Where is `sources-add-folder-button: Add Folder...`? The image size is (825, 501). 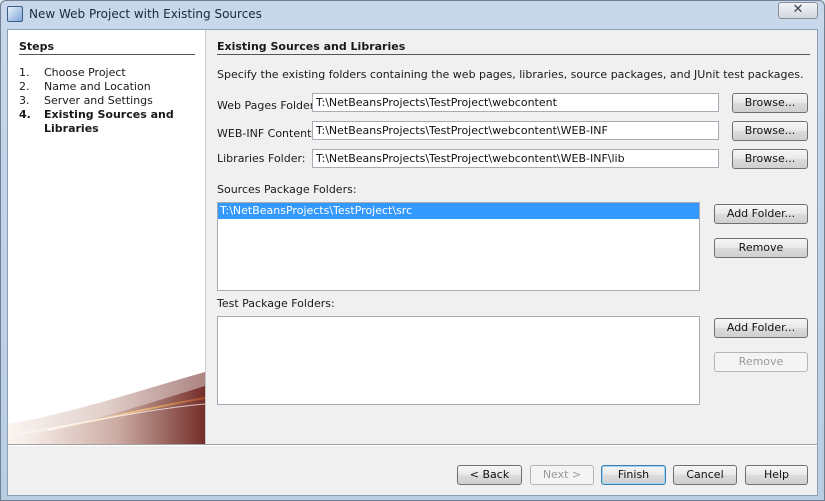
sources-add-folder-button: Add Folder... is located at coordinates (761, 214).